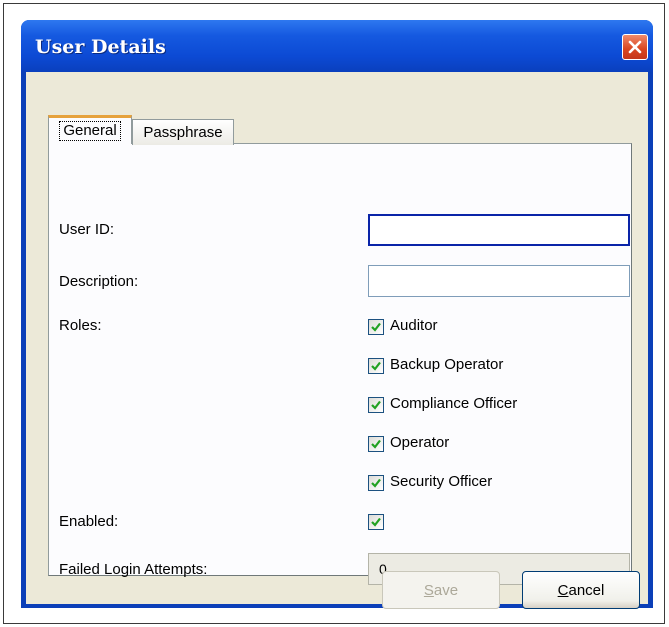 This screenshot has height=627, width=669. I want to click on operator-label: Operator, so click(419, 442).